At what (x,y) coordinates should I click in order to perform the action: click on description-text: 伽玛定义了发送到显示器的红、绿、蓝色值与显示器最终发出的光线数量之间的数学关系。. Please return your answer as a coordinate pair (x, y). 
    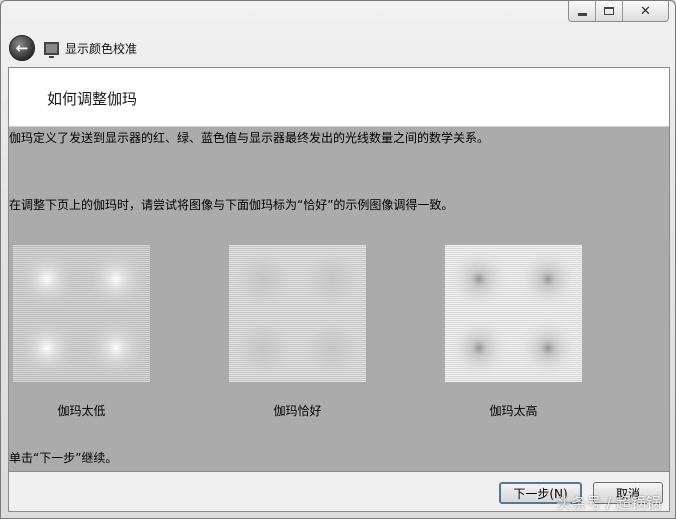
    Looking at the image, I should click on (249, 138).